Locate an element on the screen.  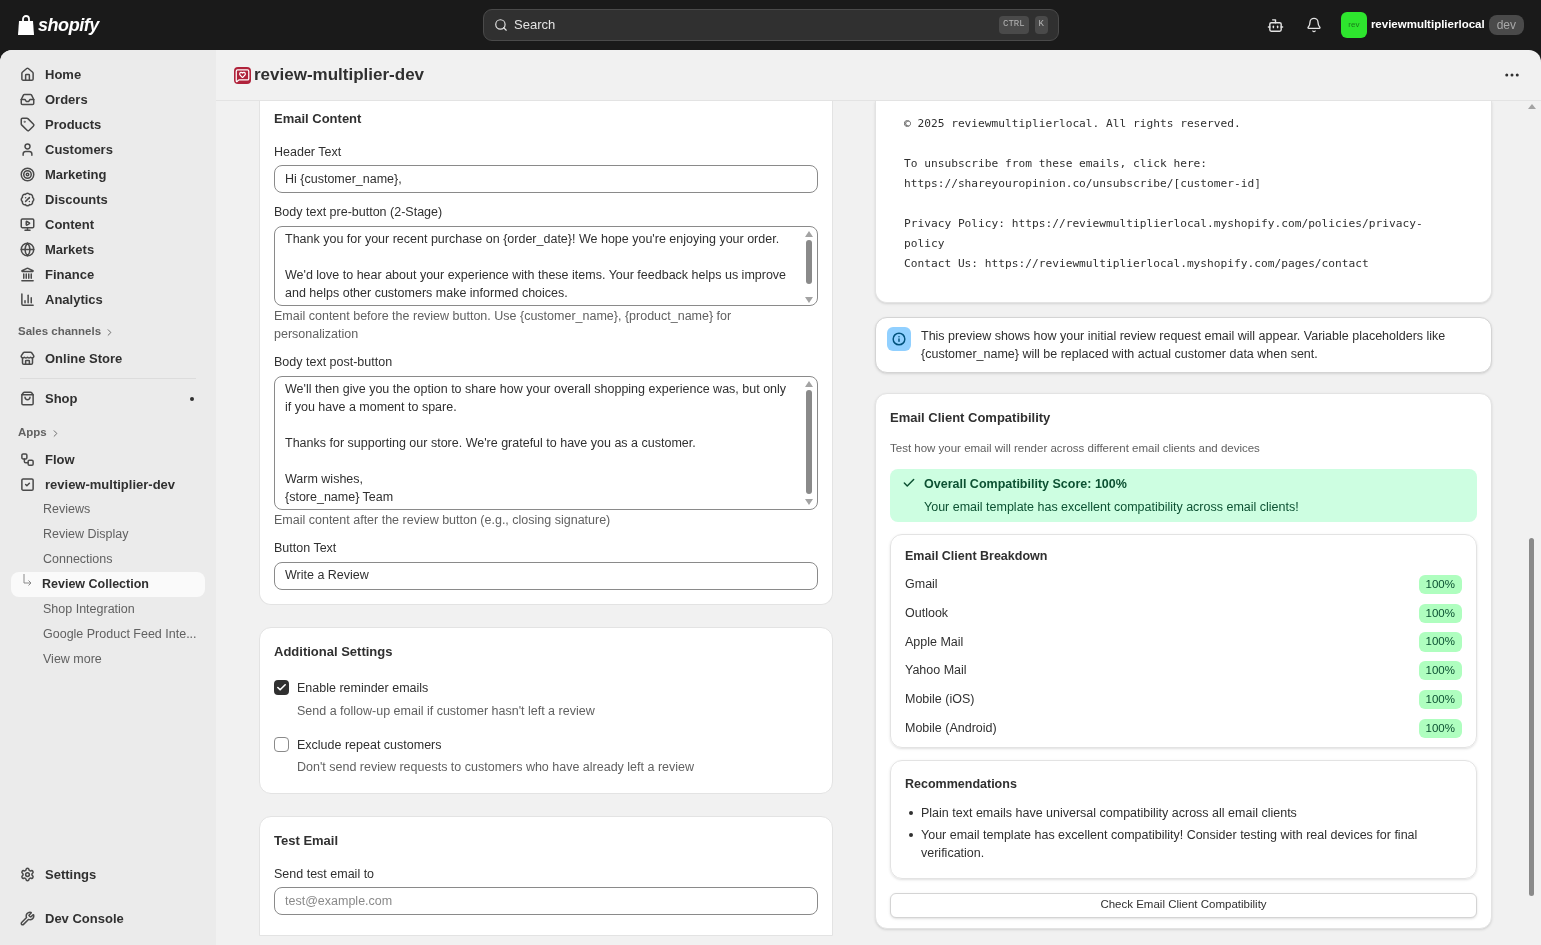
store-name: reviewmultiplierlocal is located at coordinates (1427, 25).